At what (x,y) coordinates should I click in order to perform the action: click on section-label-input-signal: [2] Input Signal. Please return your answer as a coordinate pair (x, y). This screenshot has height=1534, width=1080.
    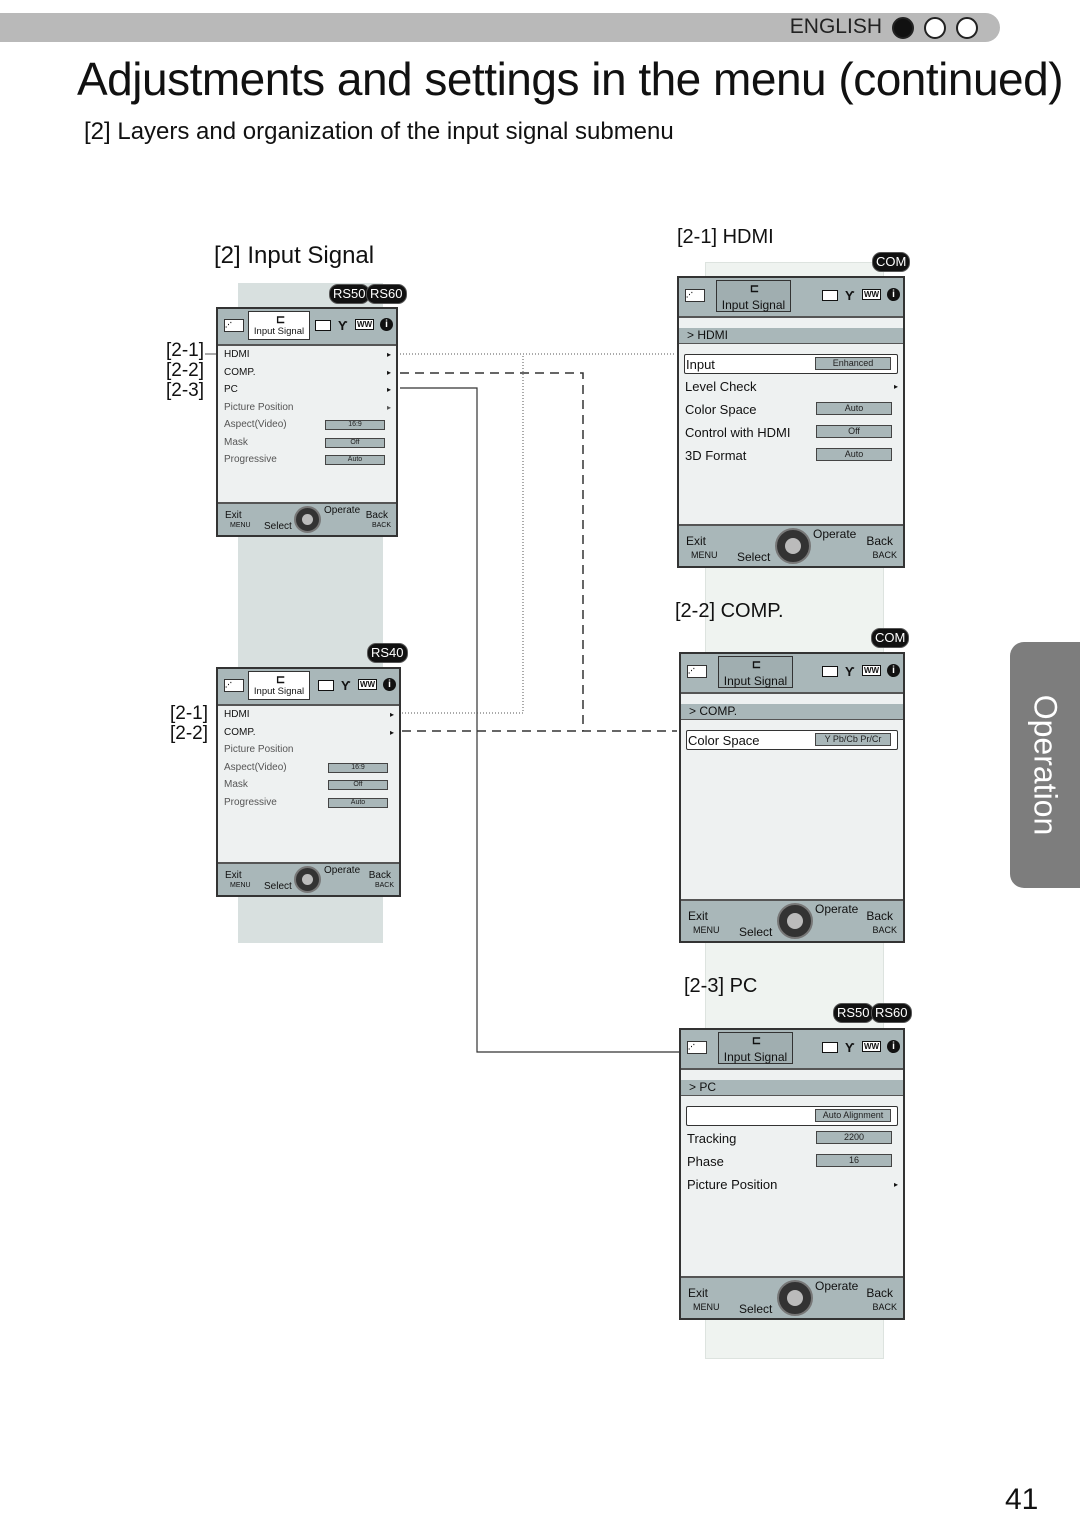
    Looking at the image, I should click on (294, 255).